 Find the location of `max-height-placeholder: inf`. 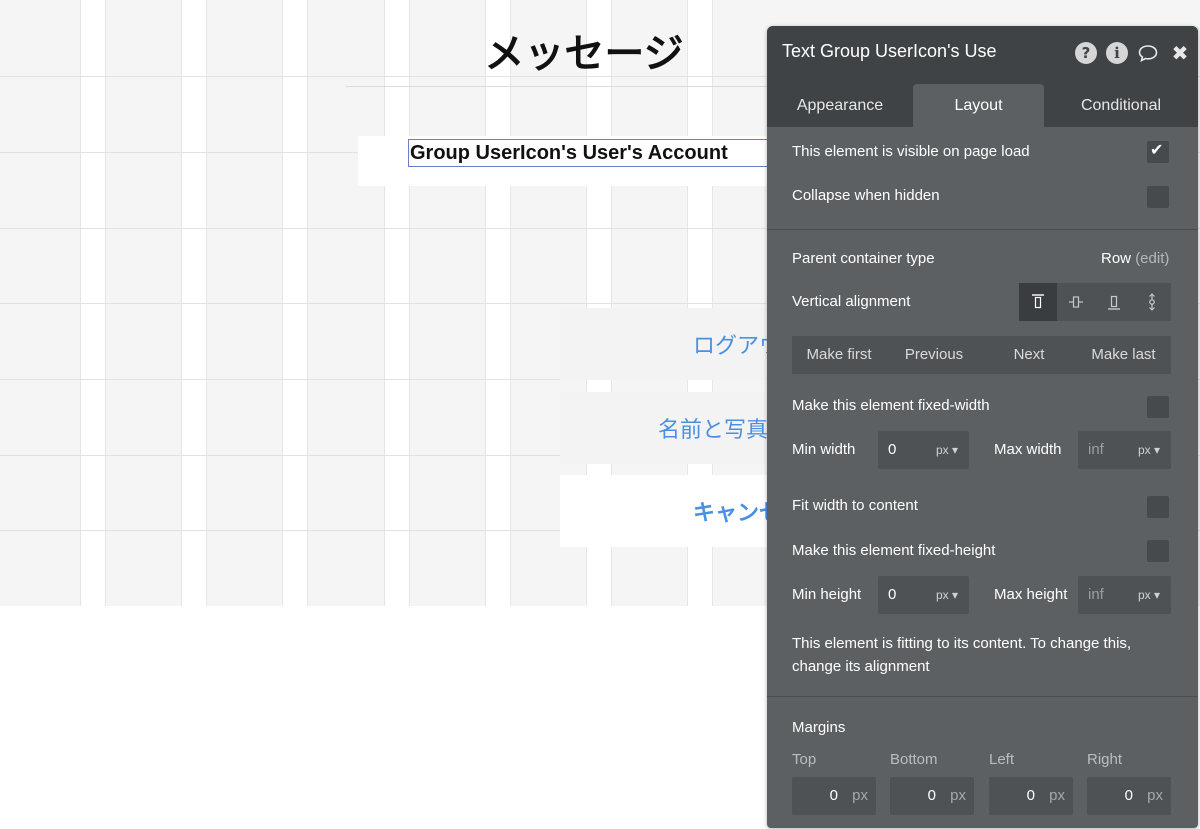

max-height-placeholder: inf is located at coordinates (1096, 594).